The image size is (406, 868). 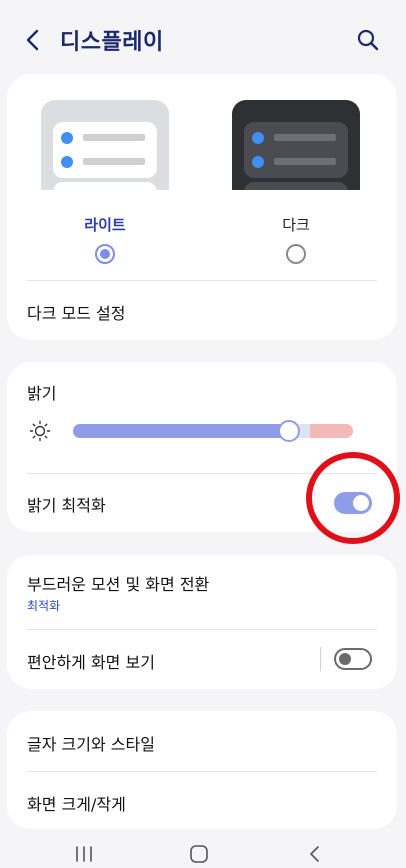 What do you see at coordinates (202, 622) in the screenshot?
I see `motion-card: 부드러운 모션 및 화면 전환 최적화 편안하게 화면 보기` at bounding box center [202, 622].